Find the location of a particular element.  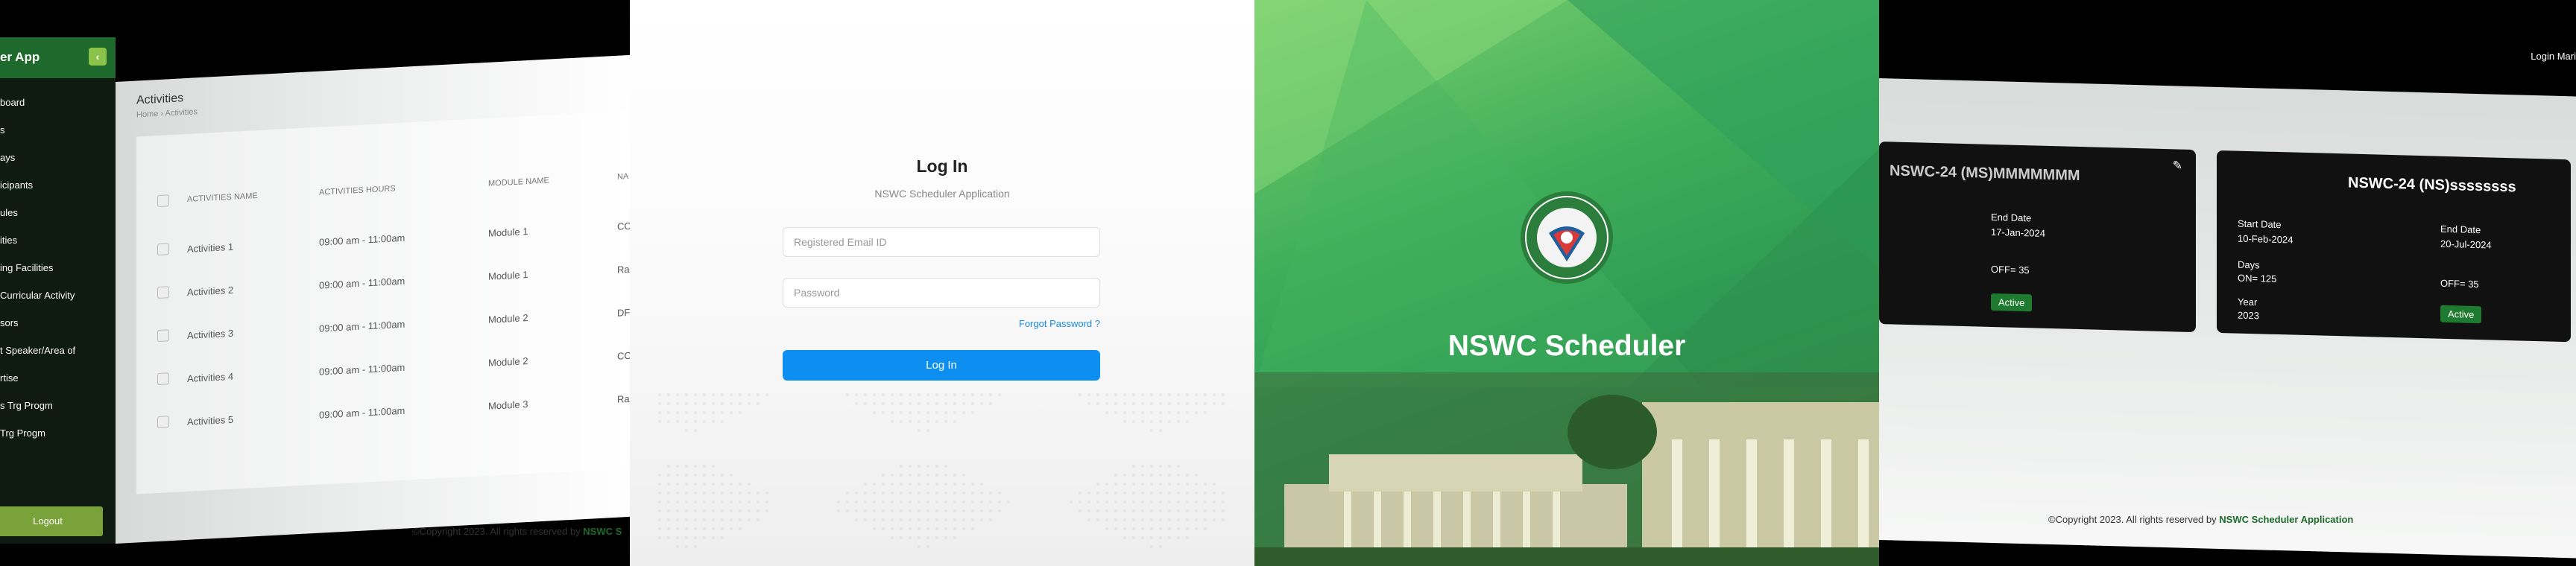

col-activities-hours: ACTIVITIES HOURS is located at coordinates (357, 190).